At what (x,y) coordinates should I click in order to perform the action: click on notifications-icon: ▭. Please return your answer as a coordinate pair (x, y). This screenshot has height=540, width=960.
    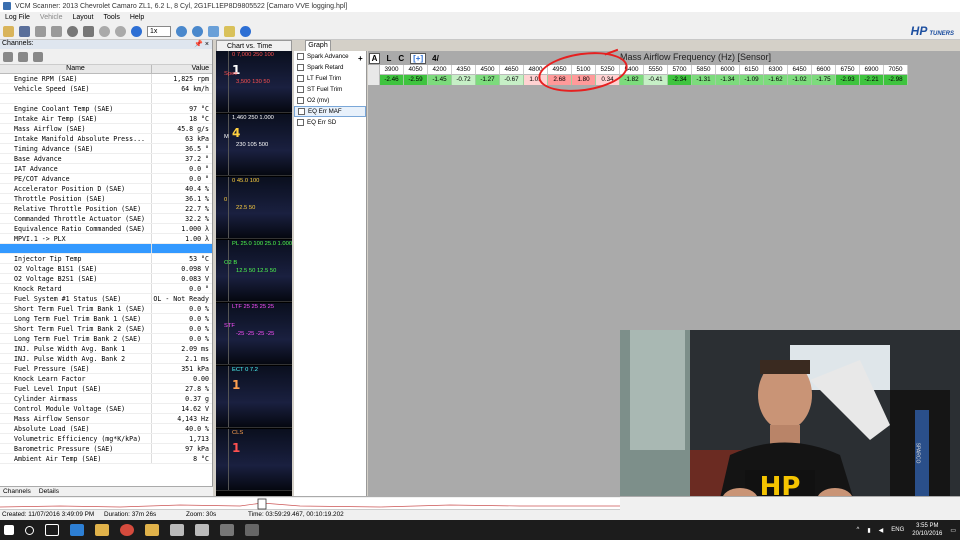
    Looking at the image, I should click on (953, 530).